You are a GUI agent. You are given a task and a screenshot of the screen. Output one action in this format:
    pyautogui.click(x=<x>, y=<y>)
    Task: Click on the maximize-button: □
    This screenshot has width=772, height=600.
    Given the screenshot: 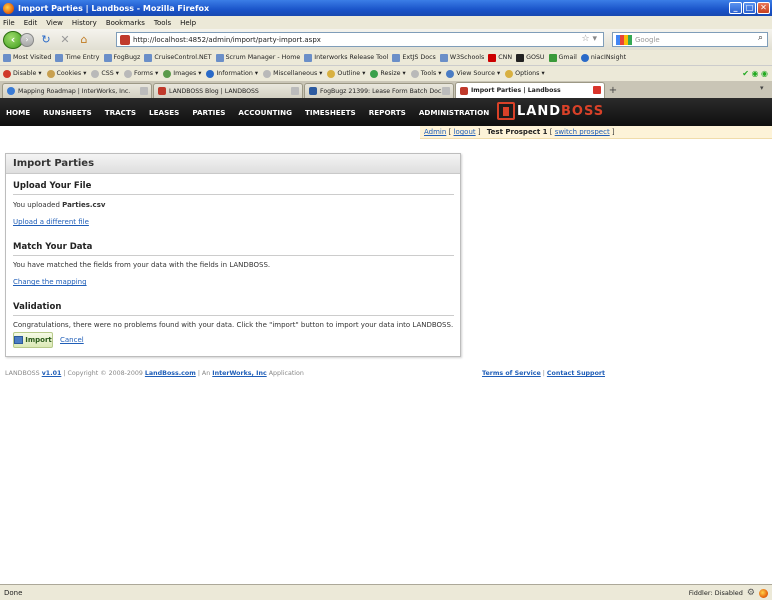 What is the action you would take?
    pyautogui.click(x=749, y=8)
    